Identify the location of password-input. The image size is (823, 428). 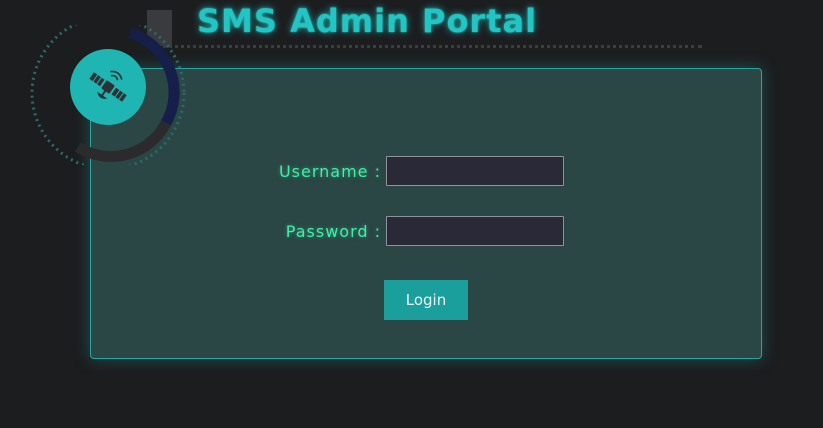
(475, 231).